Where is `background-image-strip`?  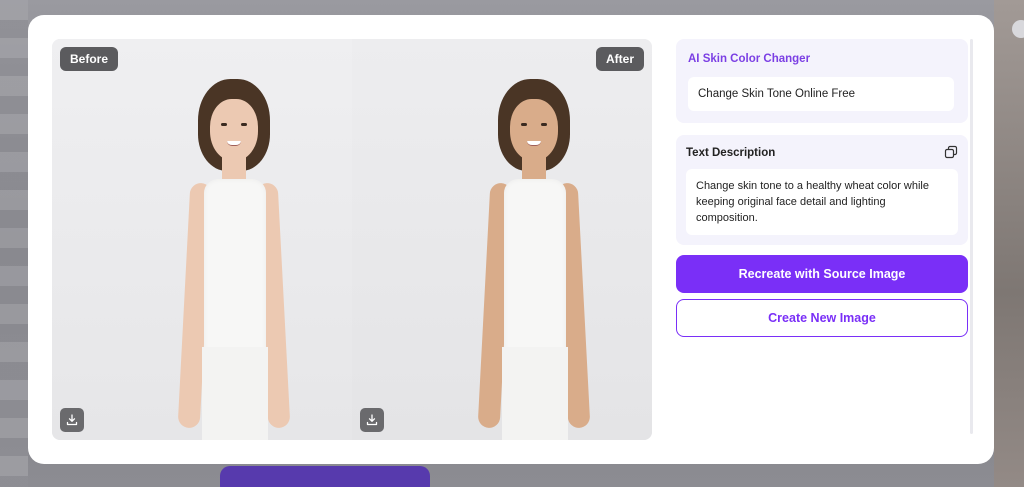
background-image-strip is located at coordinates (1009, 243).